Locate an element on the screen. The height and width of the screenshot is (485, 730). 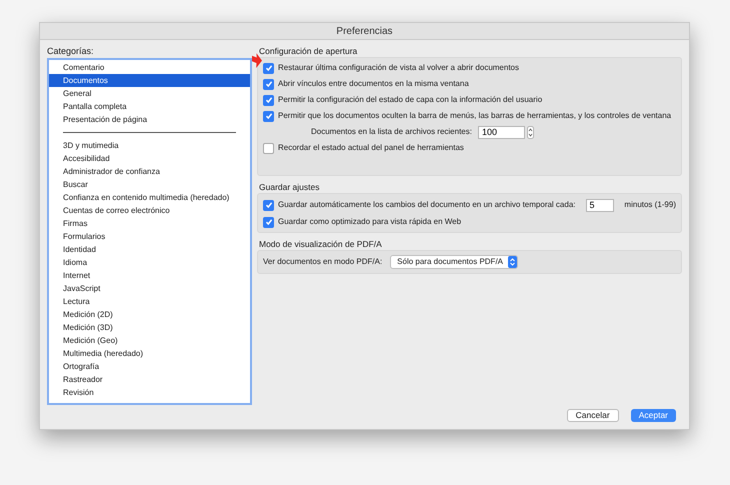
accept-button: Aceptar is located at coordinates (653, 415).